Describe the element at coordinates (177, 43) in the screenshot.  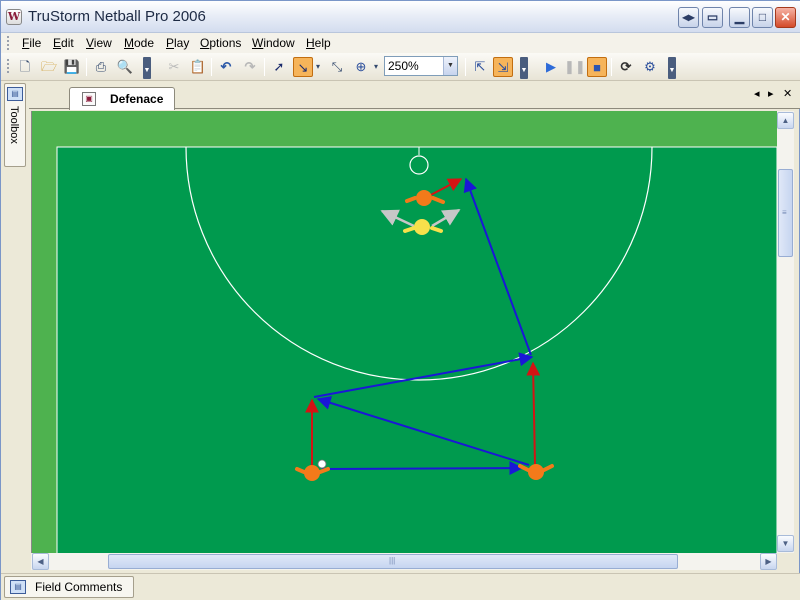
I see `menu-play: Play` at that location.